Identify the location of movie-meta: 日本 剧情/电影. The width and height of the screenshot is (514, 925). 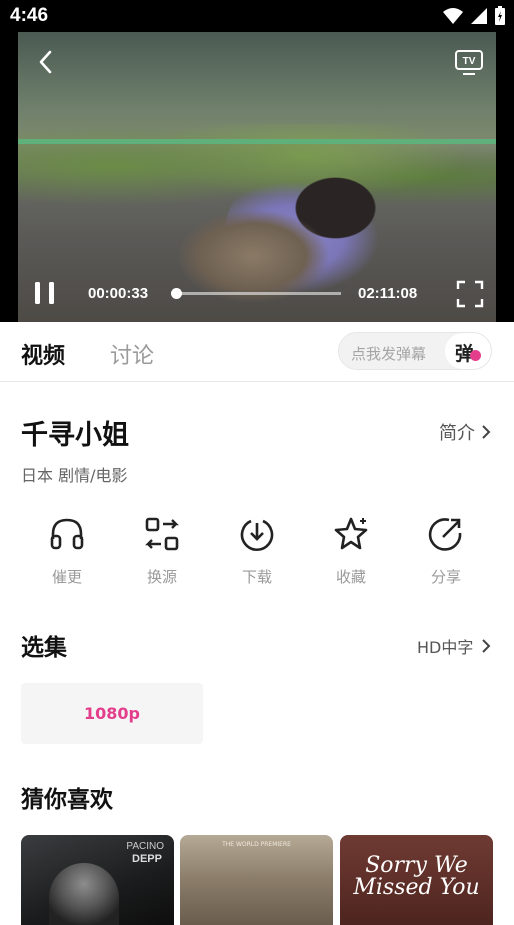
(74, 475).